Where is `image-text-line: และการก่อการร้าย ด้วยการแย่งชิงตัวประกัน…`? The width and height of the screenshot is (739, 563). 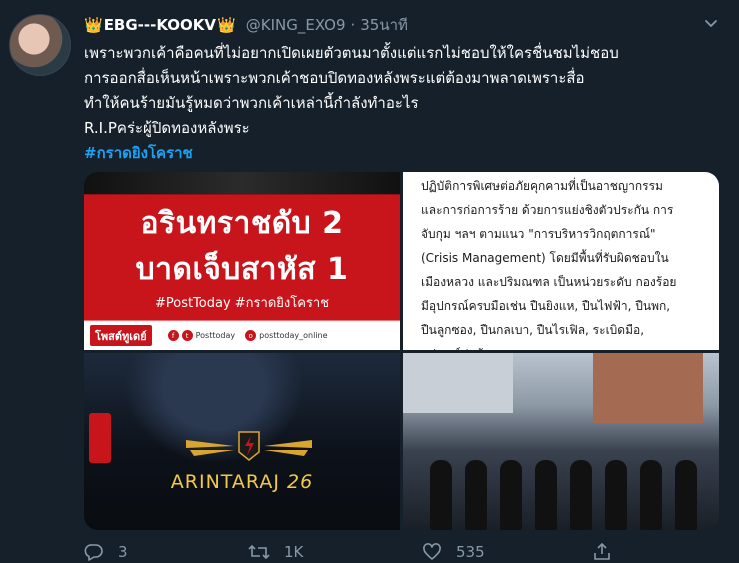 image-text-line: และการก่อการร้าย ด้วยการแย่งชิงตัวประกัน… is located at coordinates (547, 210).